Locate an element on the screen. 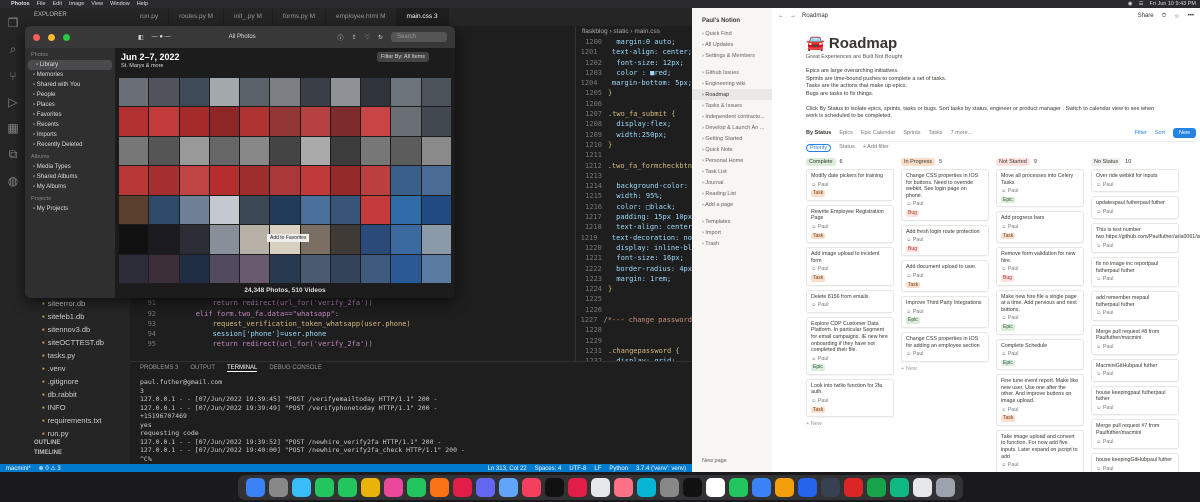 This screenshot has height=502, width=1200. photos-sidebar-item: ▫ Shared with You is located at coordinates (70, 85).